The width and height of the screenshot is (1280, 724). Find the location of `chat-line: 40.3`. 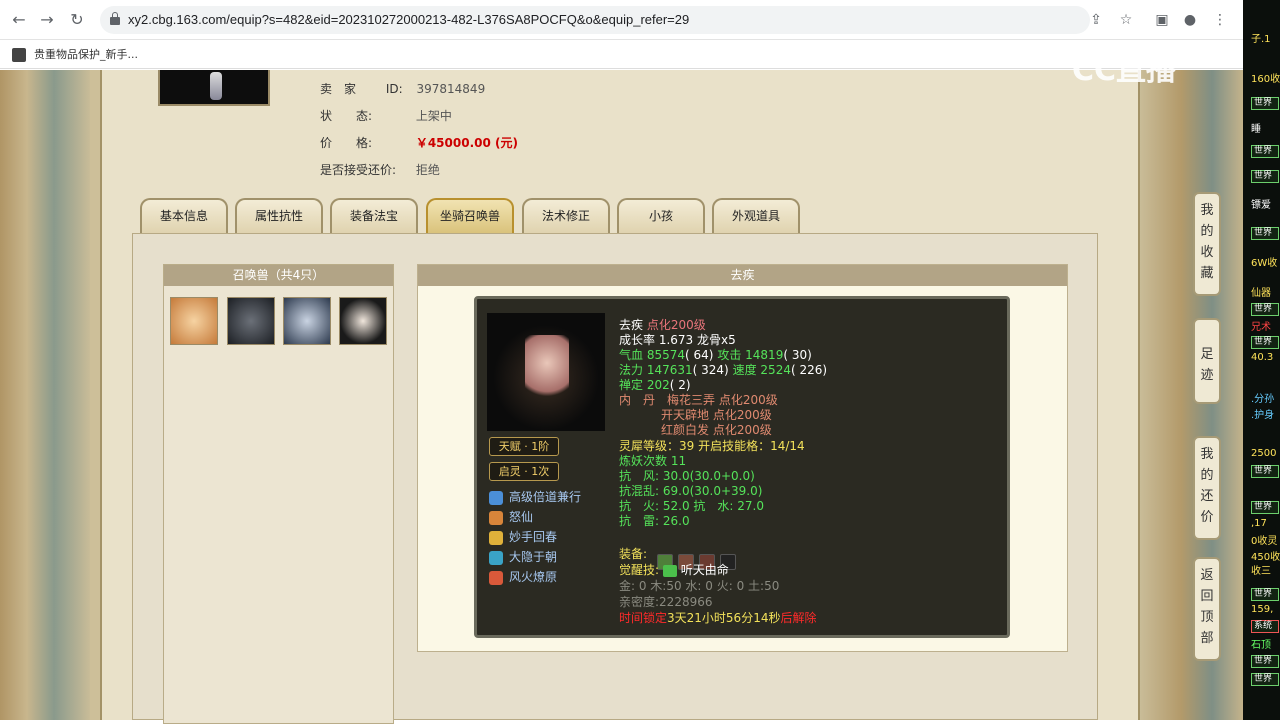

chat-line: 40.3 is located at coordinates (1262, 357).